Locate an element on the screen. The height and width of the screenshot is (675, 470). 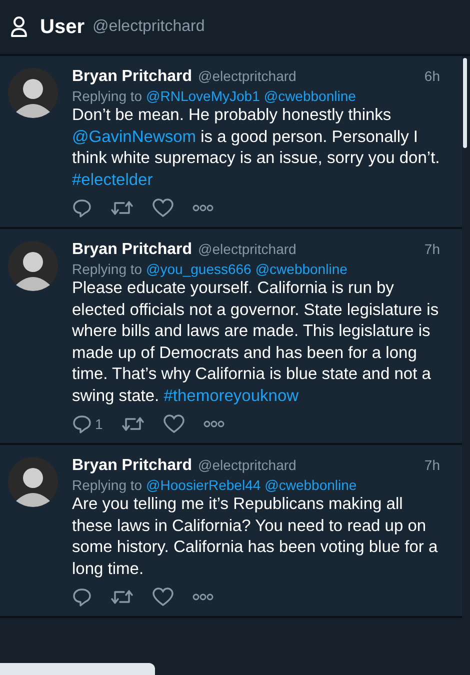
user-handle: @electpritchard is located at coordinates (148, 27).